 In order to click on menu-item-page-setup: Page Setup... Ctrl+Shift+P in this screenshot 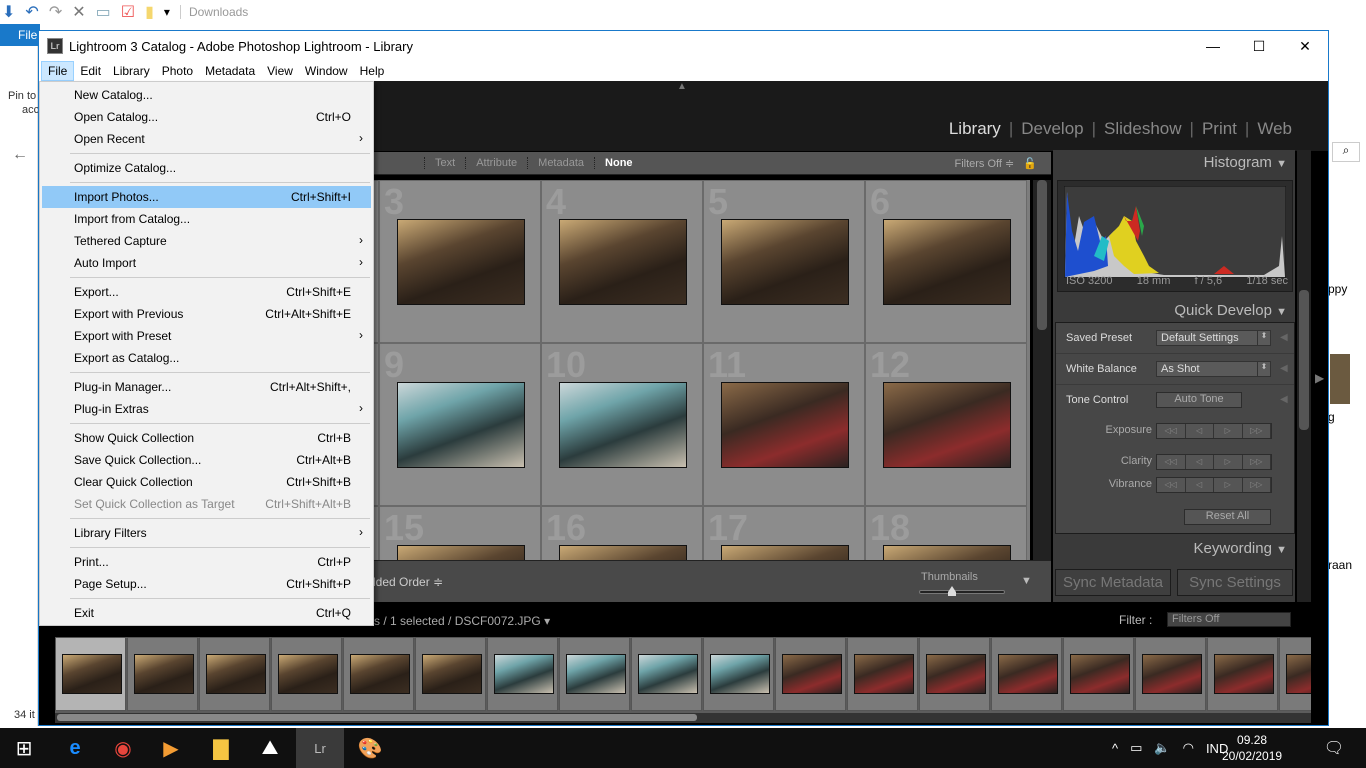, I will do `click(206, 584)`.